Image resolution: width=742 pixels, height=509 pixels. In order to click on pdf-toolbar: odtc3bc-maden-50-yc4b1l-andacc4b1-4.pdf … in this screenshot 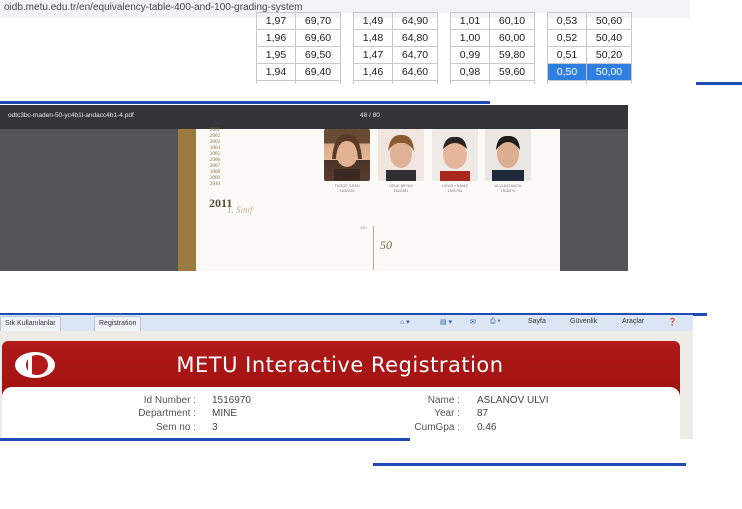, I will do `click(314, 117)`.